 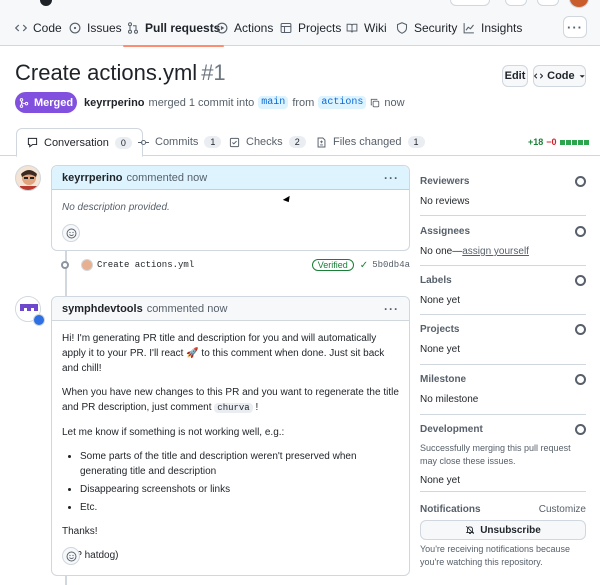 I want to click on more-menu-button: ···, so click(x=575, y=27).